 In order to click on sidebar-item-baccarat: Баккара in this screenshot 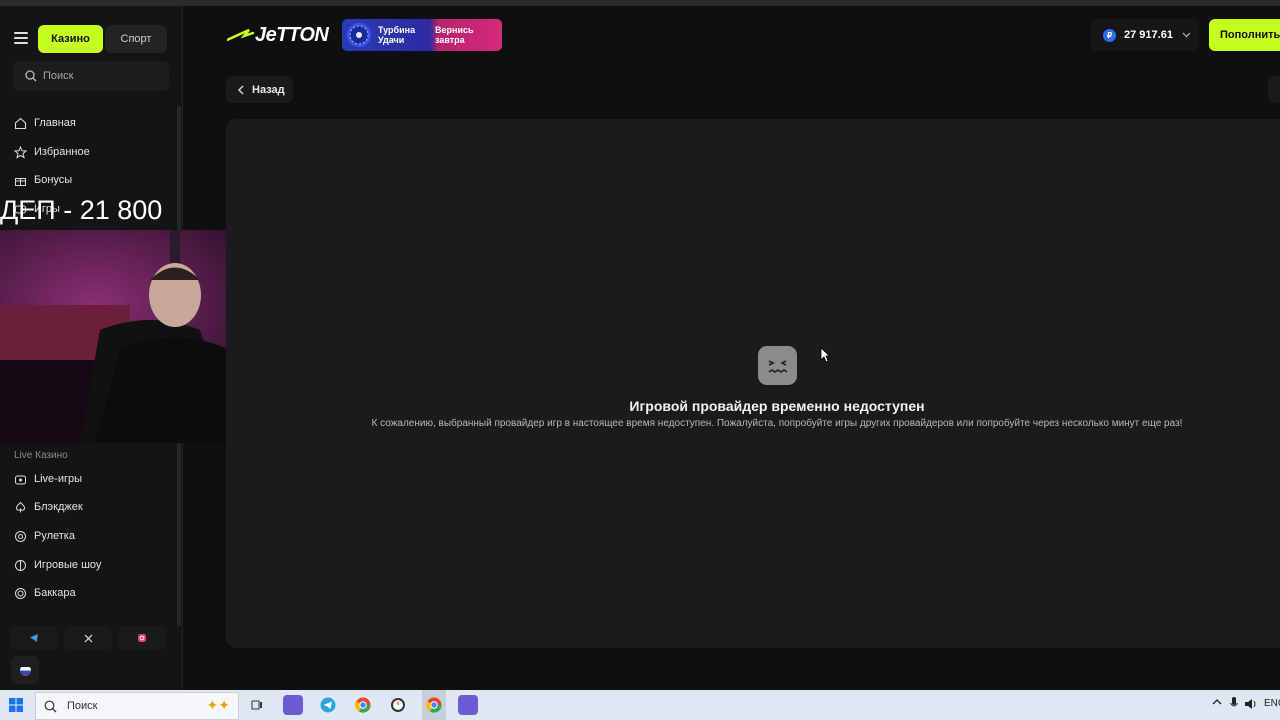, I will do `click(45, 593)`.